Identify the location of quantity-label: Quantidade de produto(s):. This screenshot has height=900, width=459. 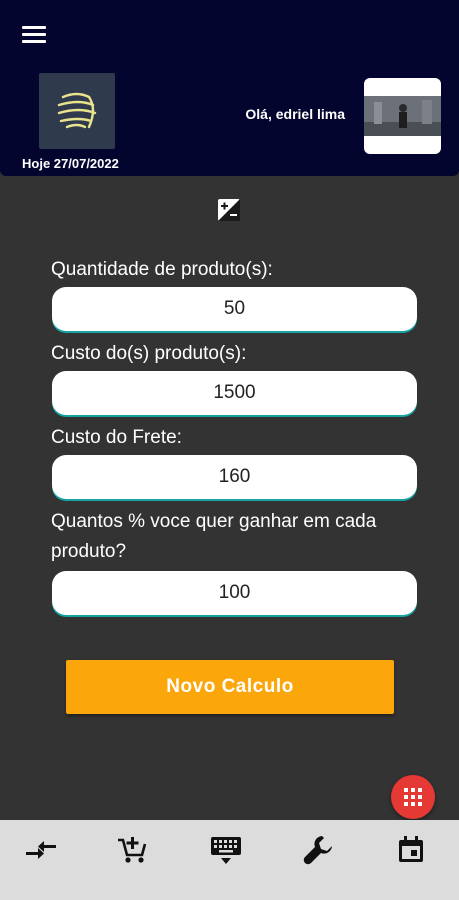
(162, 269).